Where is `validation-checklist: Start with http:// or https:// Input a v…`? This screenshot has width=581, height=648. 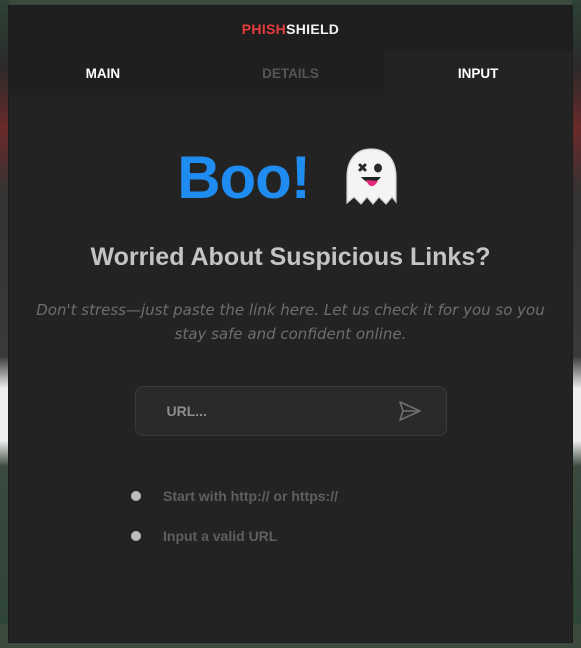
validation-checklist: Start with http:// or https:// Input a v… is located at coordinates (351, 516).